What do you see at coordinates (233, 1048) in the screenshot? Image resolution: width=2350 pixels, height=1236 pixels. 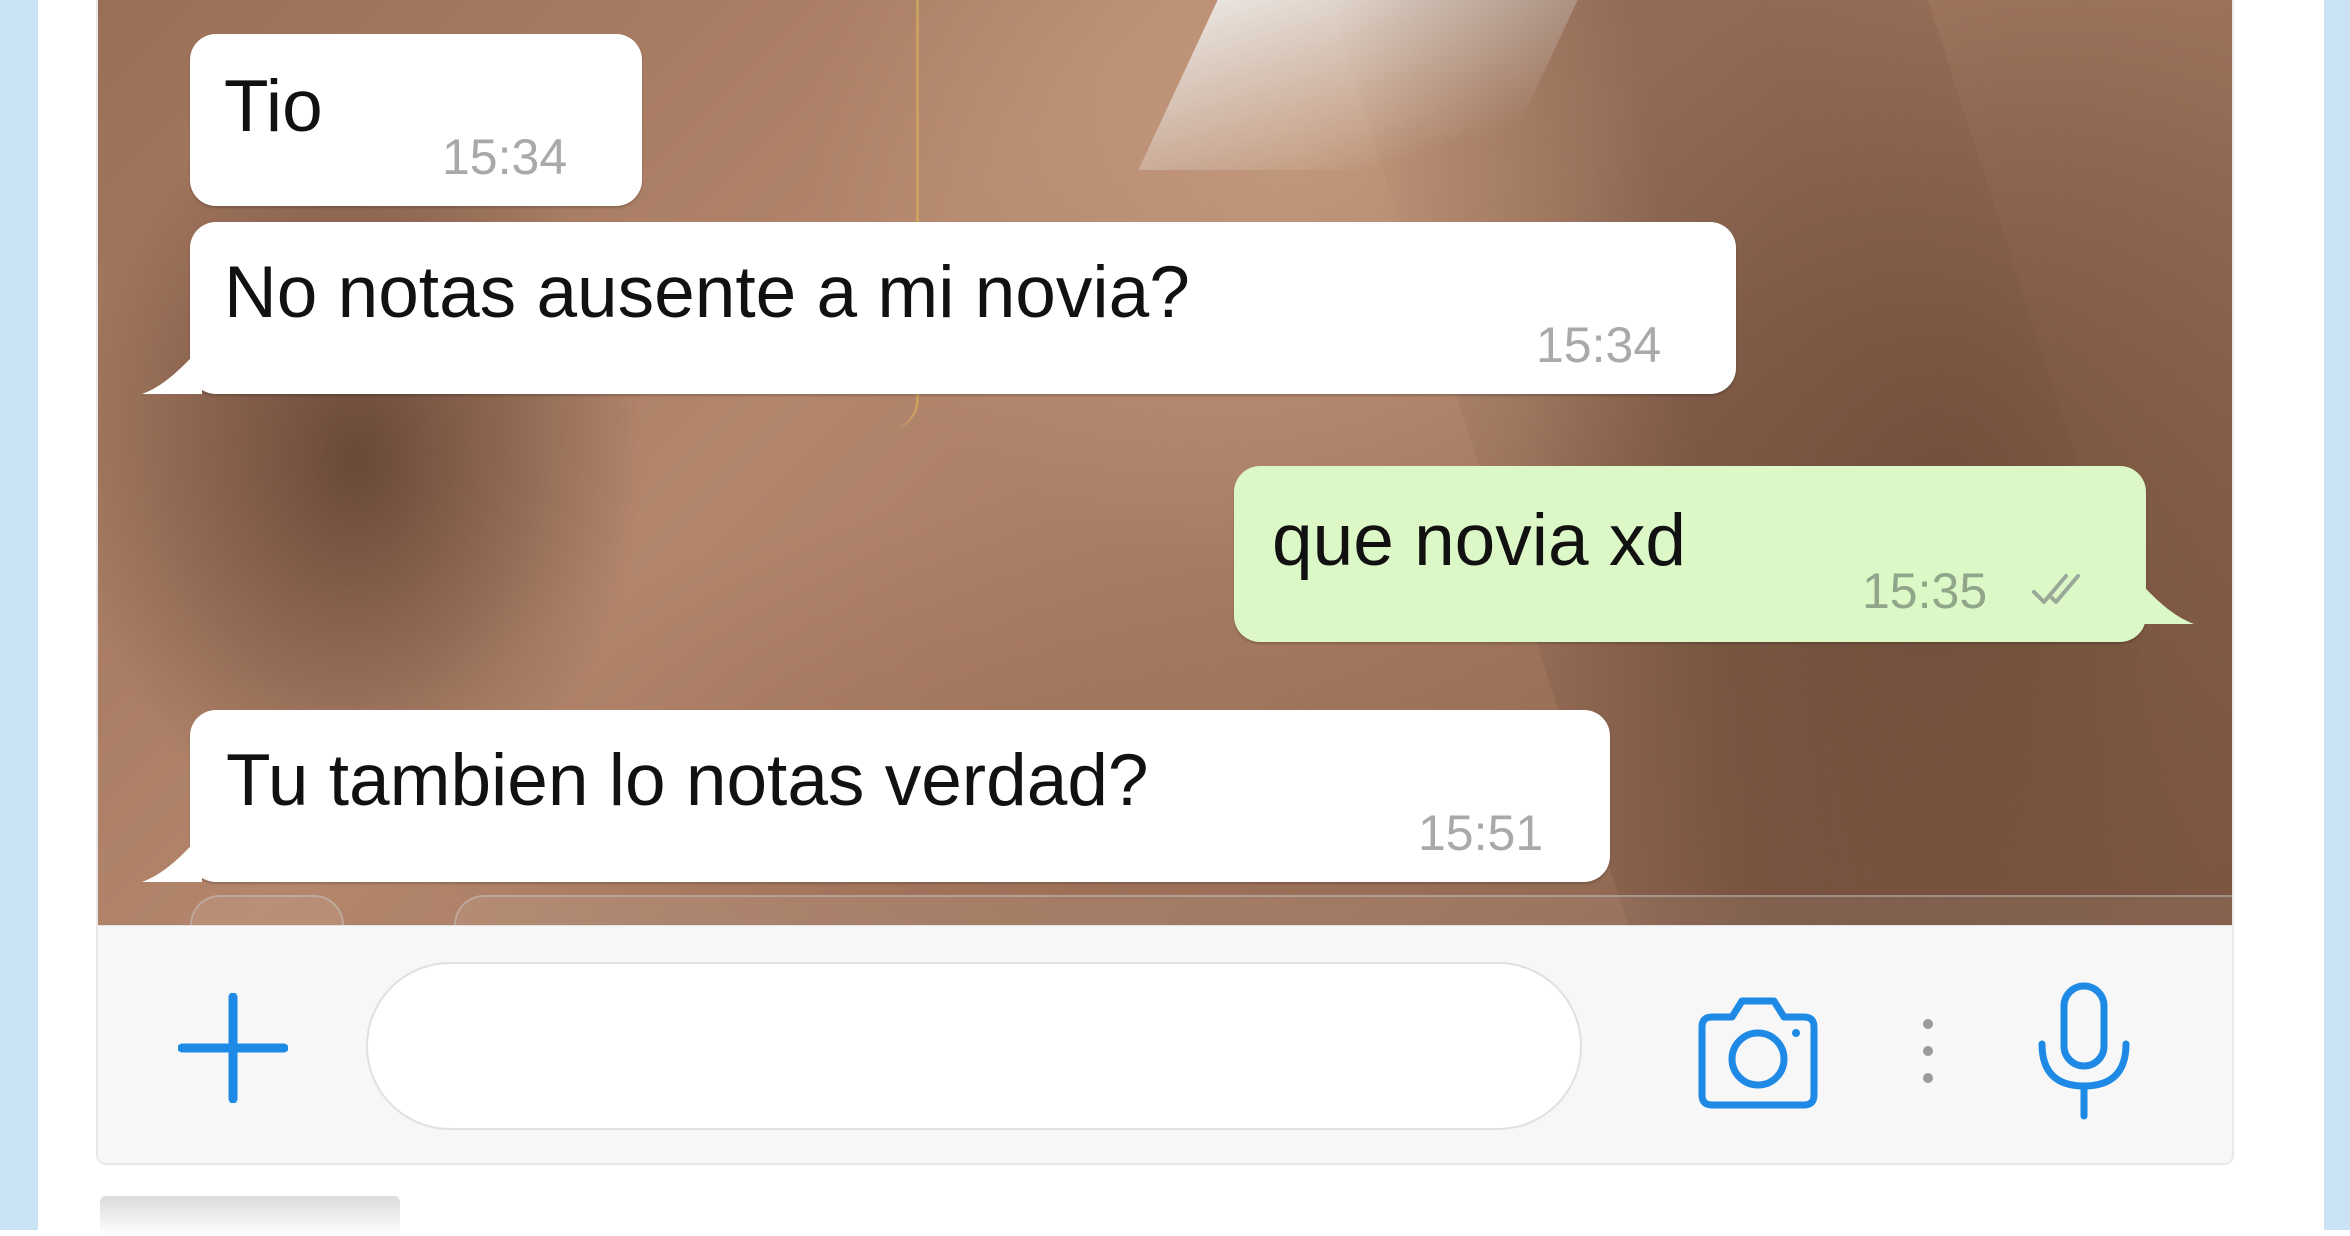 I see `plus-icon` at bounding box center [233, 1048].